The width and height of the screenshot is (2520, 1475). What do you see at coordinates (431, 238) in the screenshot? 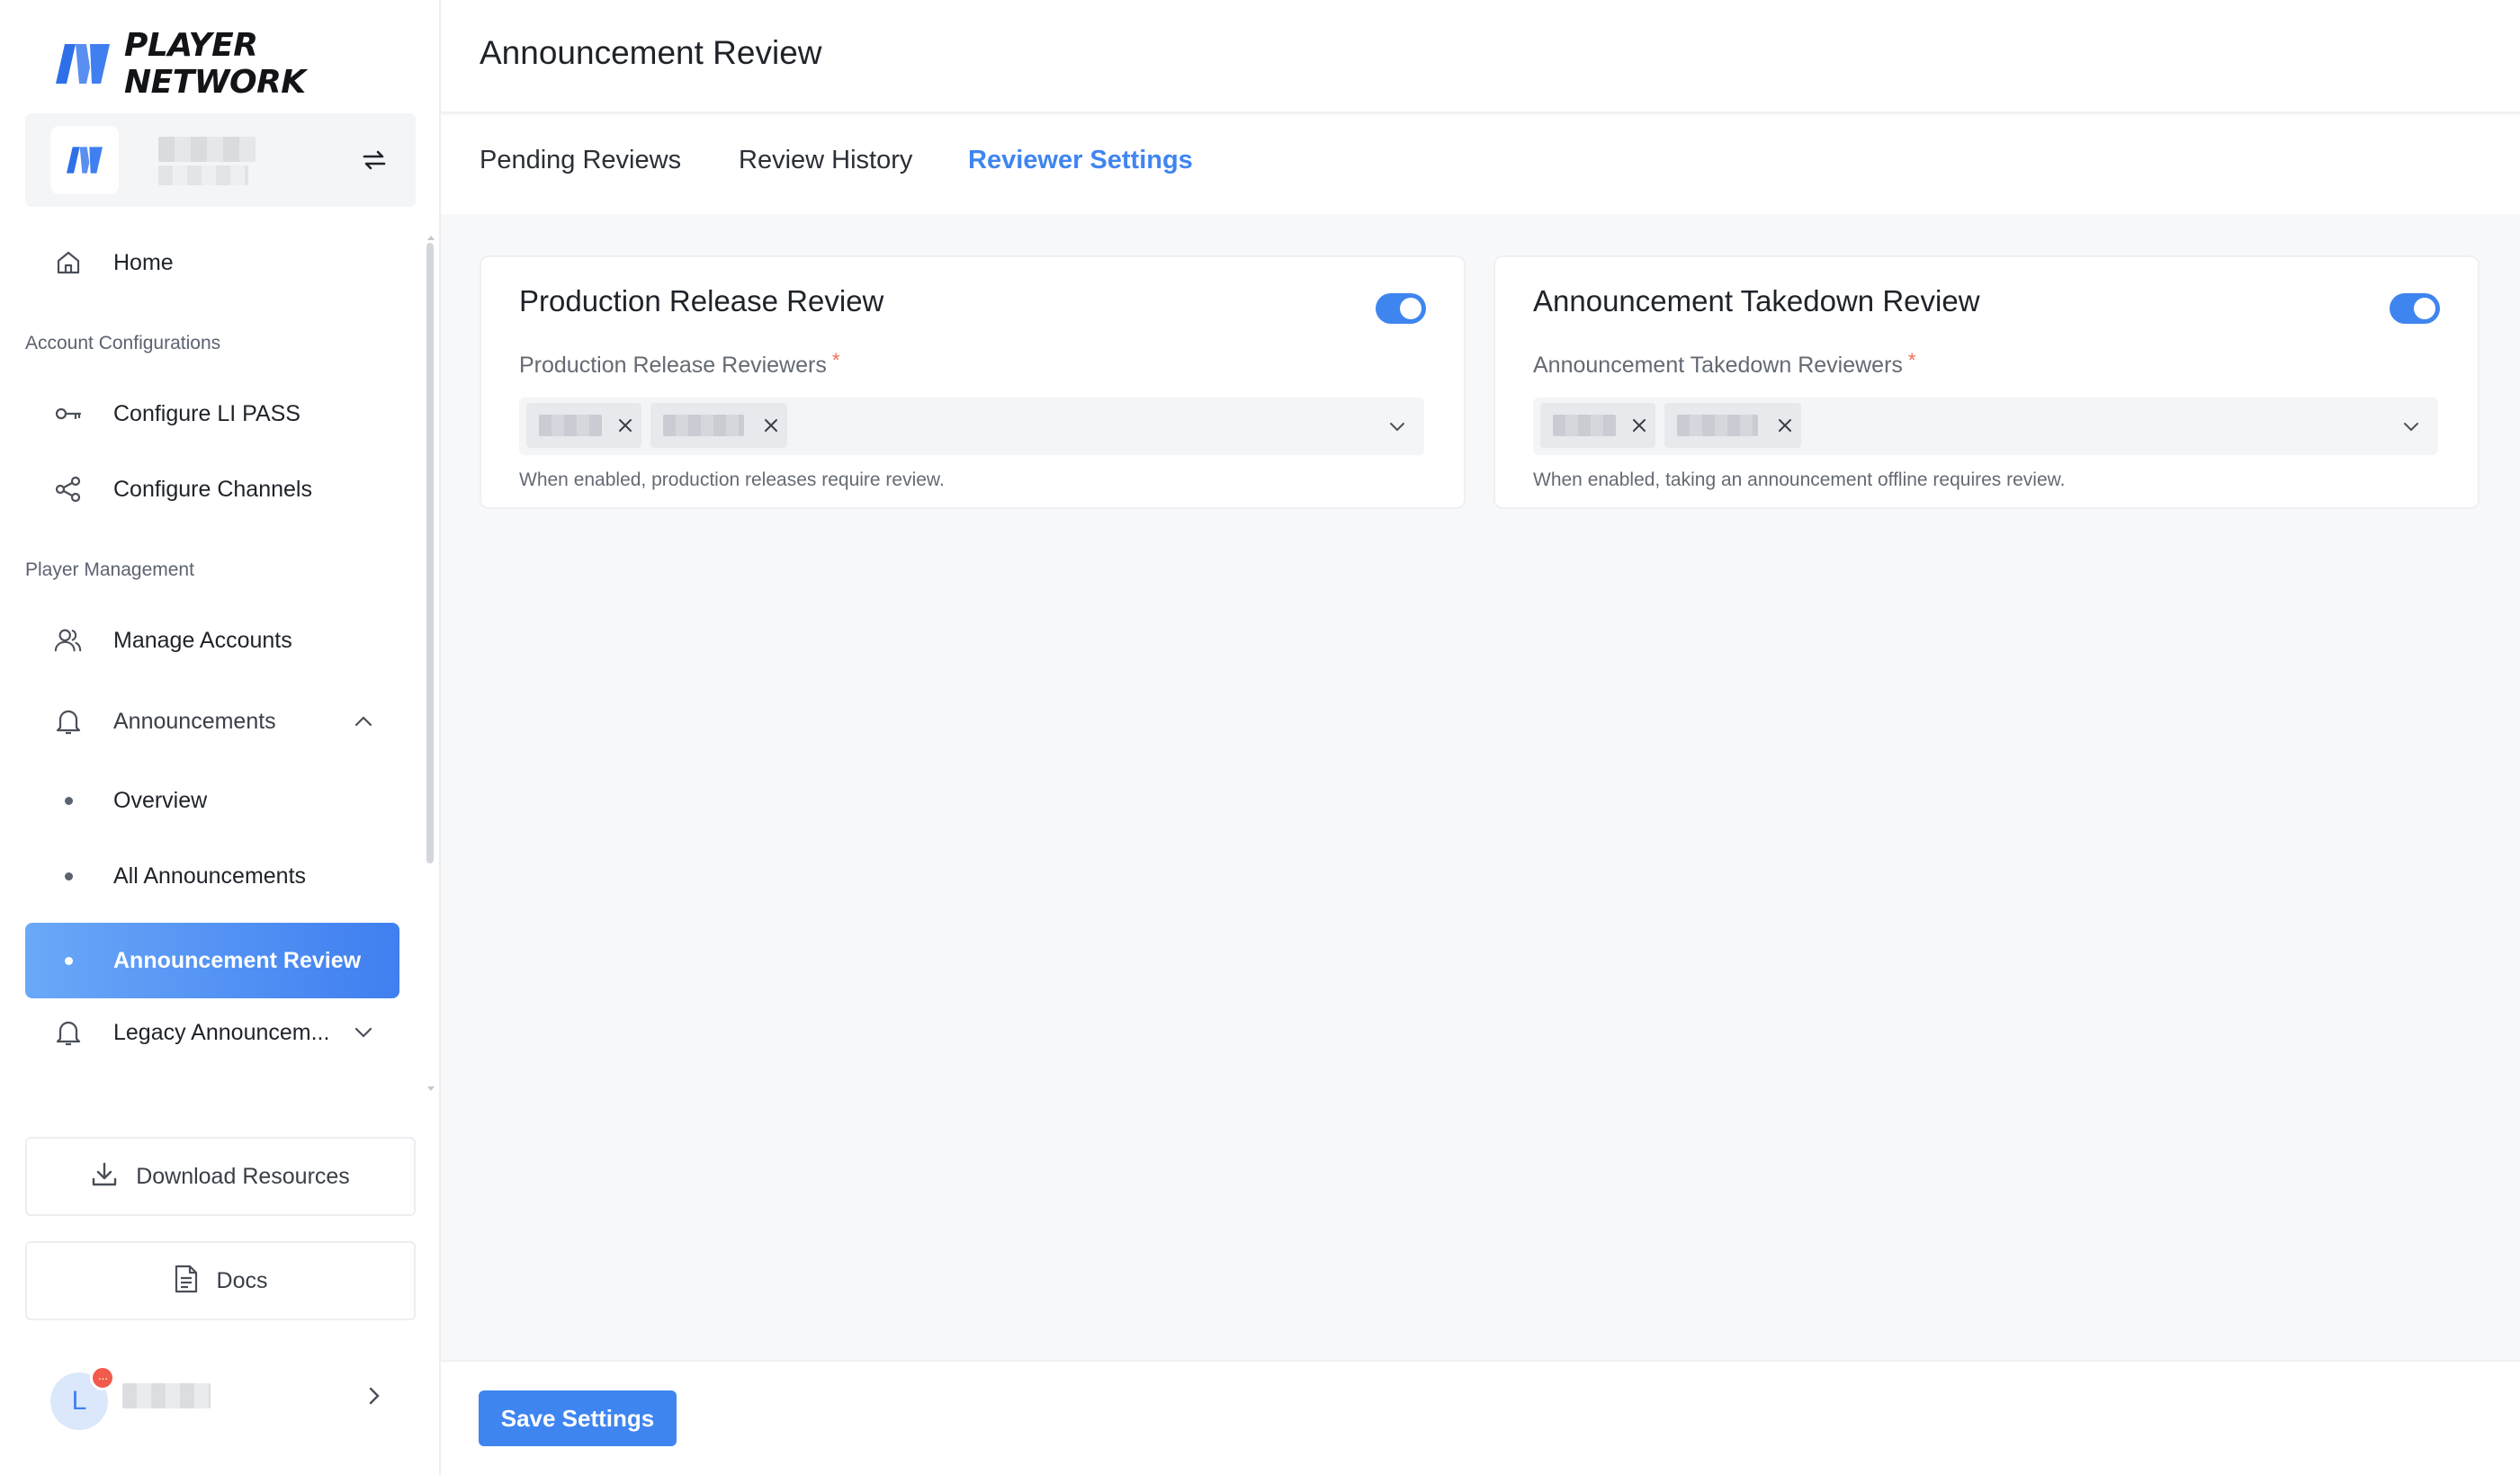
I see `scroll-up-arrow-icon` at bounding box center [431, 238].